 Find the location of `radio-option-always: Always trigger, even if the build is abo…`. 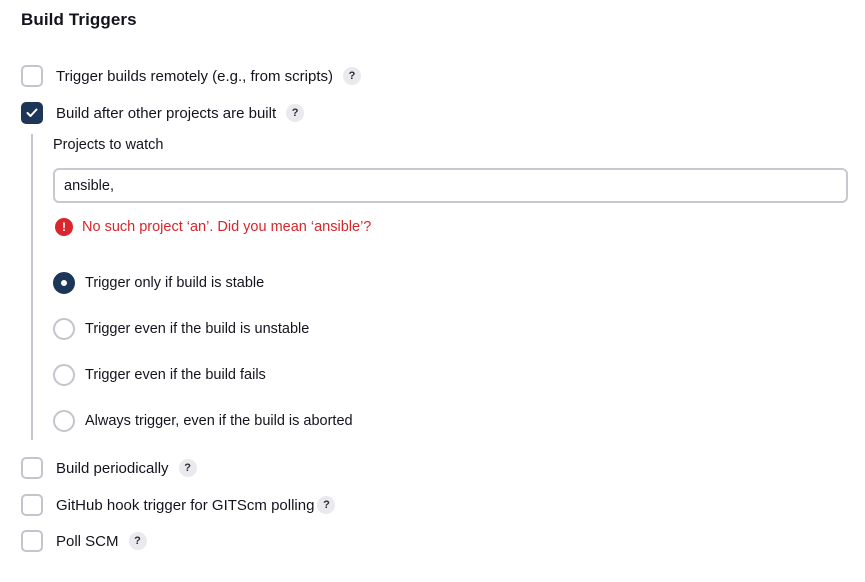

radio-option-always: Always trigger, even if the build is abo… is located at coordinates (203, 421).